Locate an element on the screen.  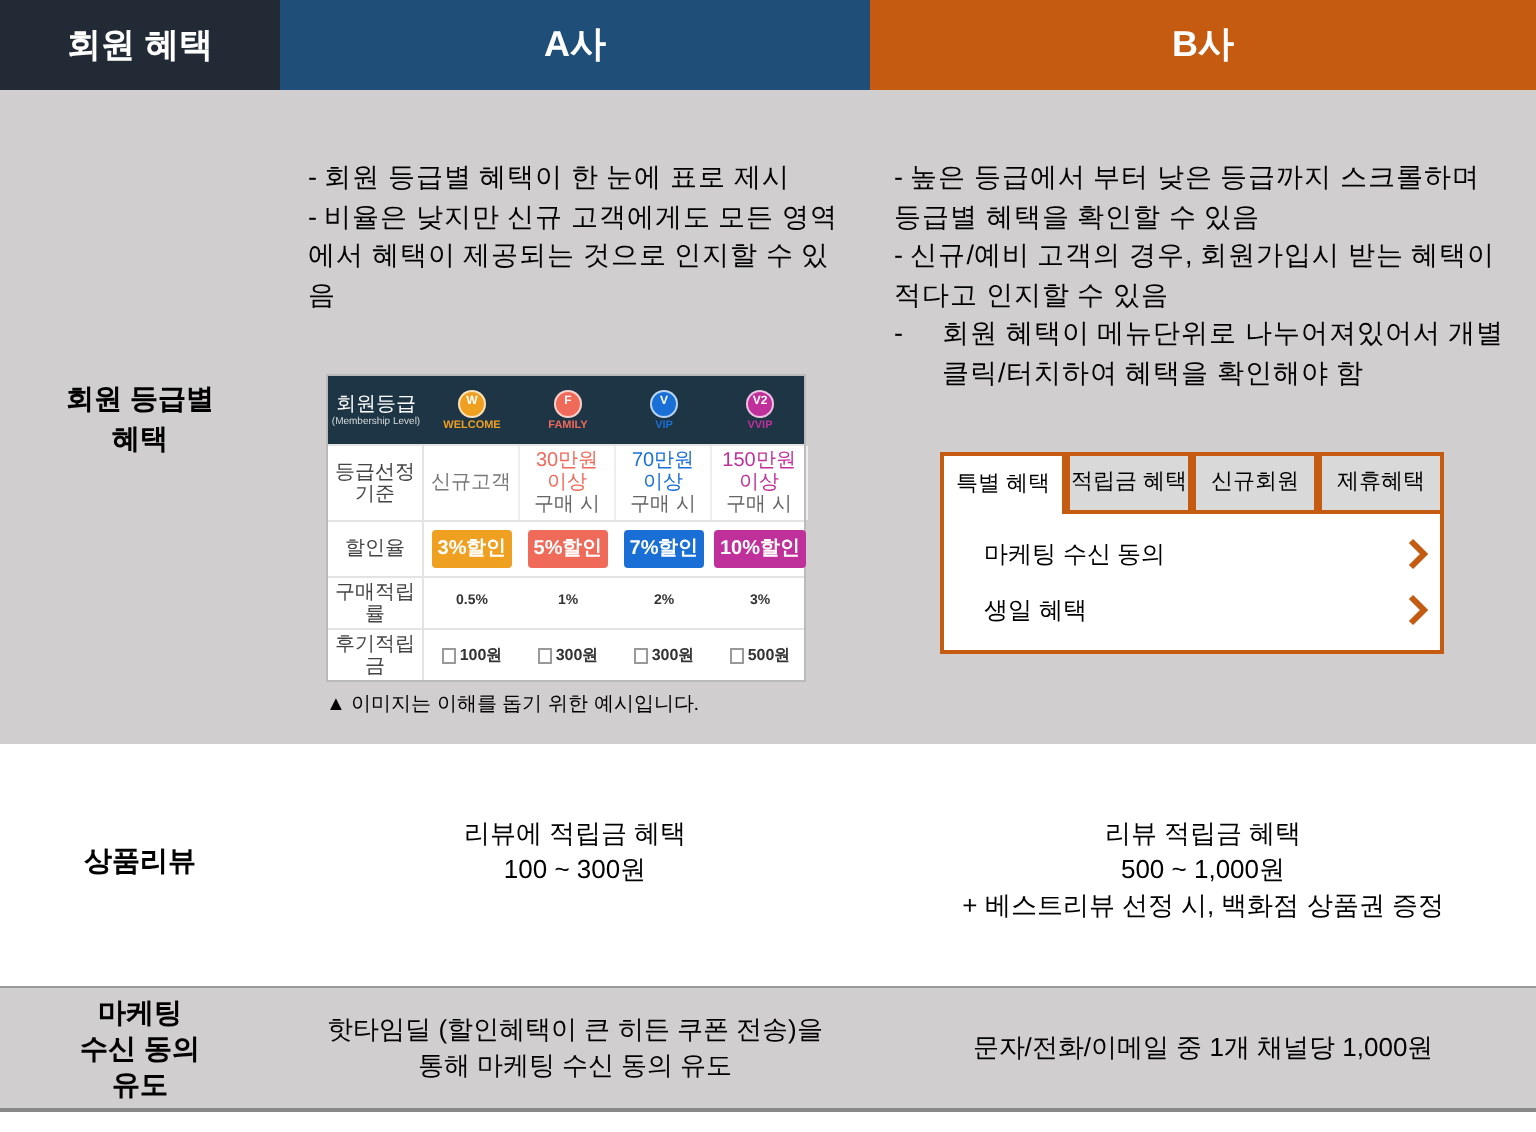
cell-text: 500 ~ 1,000원 is located at coordinates (1203, 870).